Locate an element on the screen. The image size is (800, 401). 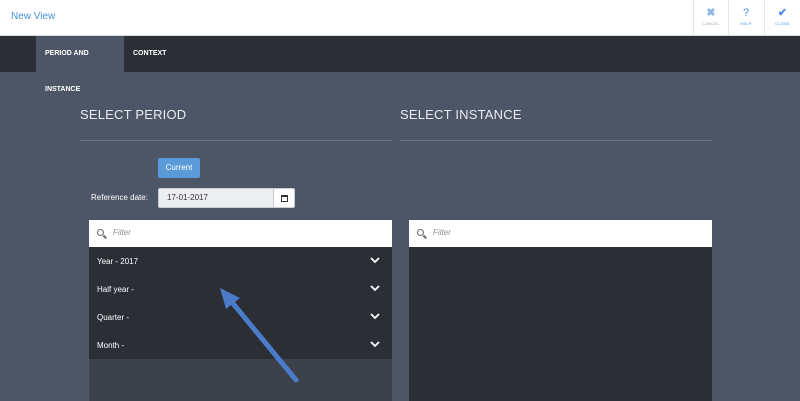
cancel-label: CANCEL is located at coordinates (711, 23).